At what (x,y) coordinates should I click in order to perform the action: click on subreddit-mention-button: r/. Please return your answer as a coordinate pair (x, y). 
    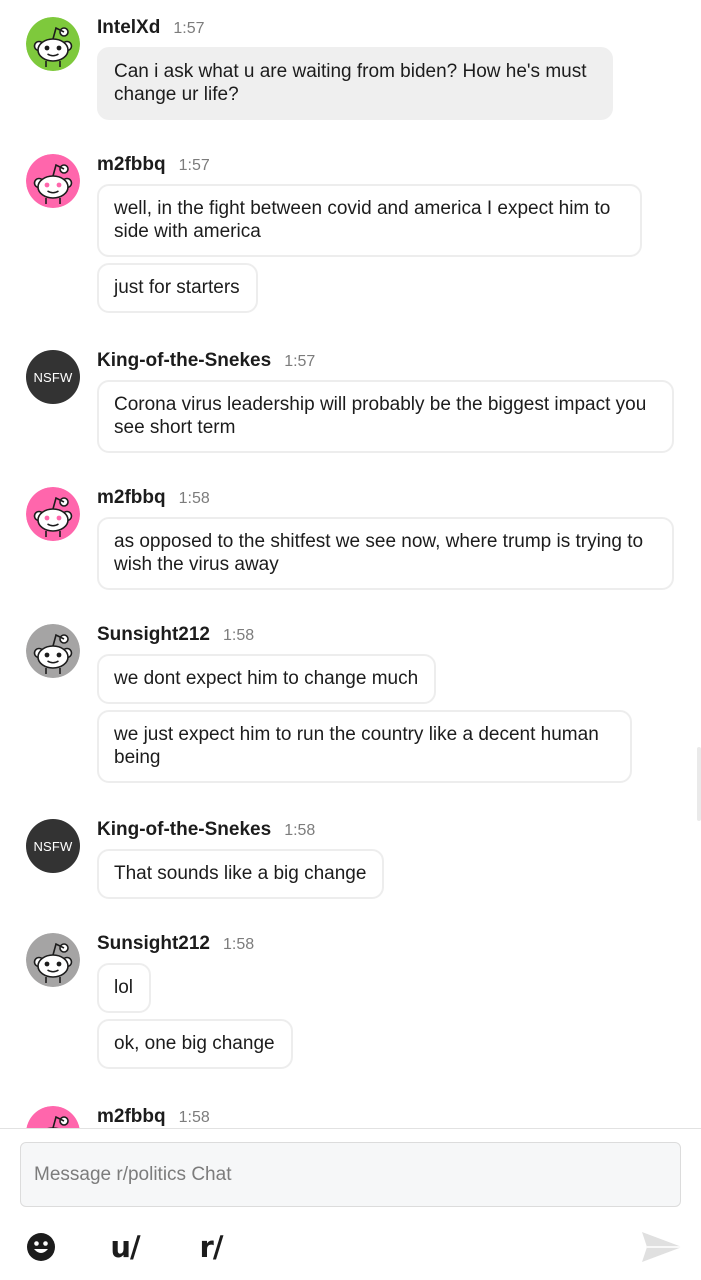
    Looking at the image, I should click on (211, 1247).